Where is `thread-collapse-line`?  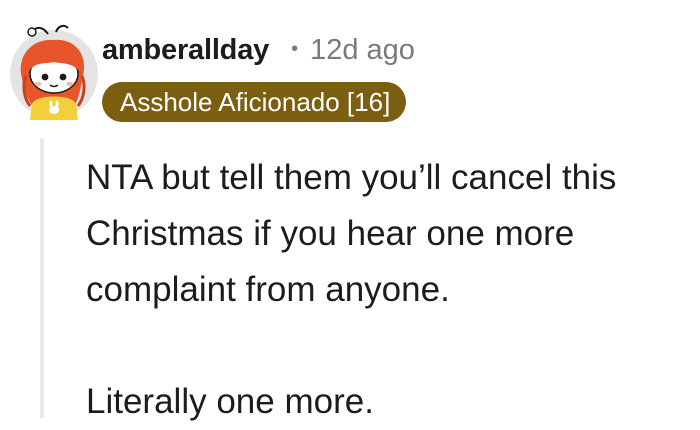 thread-collapse-line is located at coordinates (42, 278).